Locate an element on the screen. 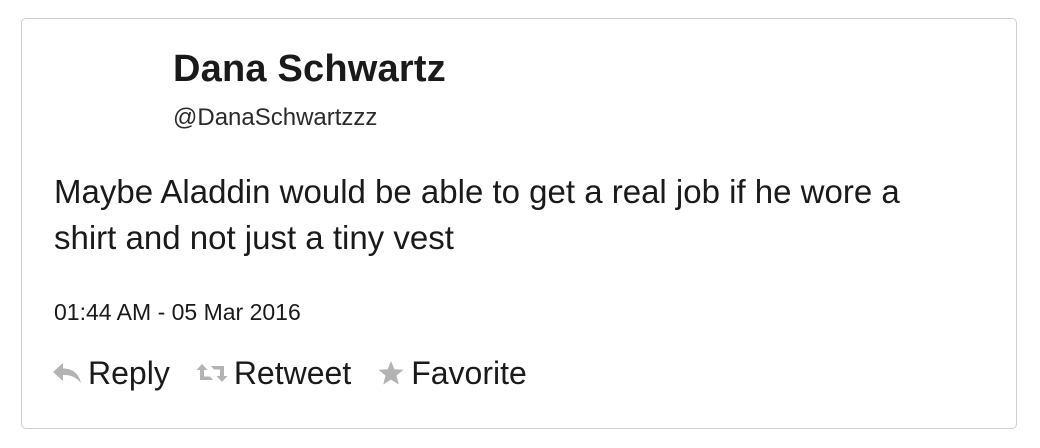 This screenshot has width=1040, height=448. favorite-button: Favorite is located at coordinates (452, 373).